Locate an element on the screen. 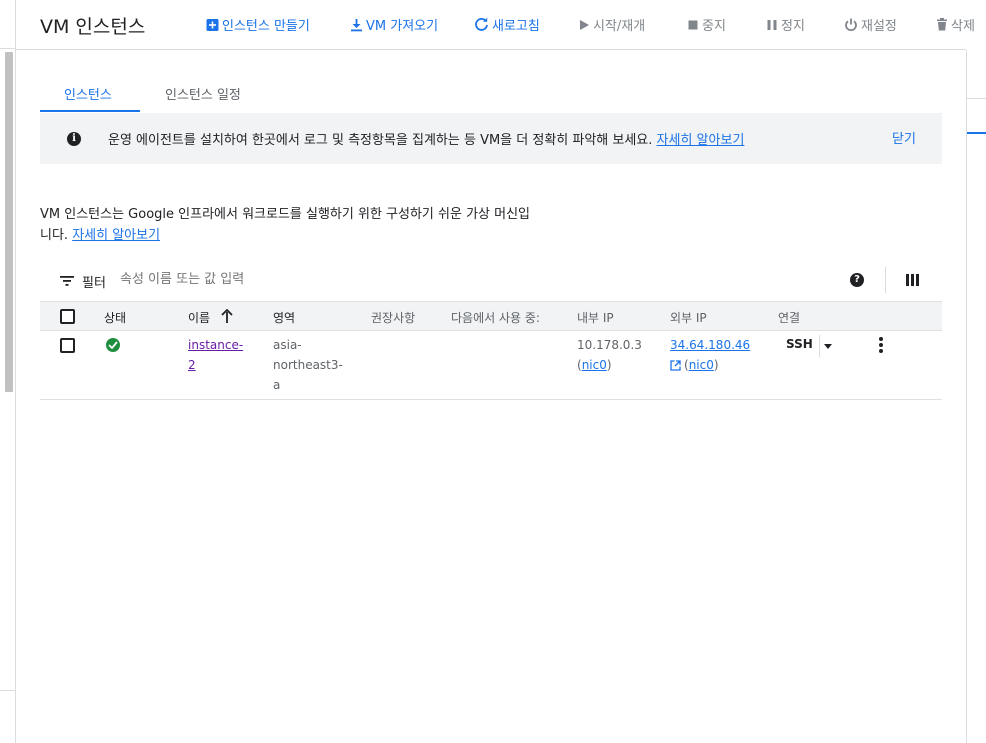 This screenshot has width=986, height=743. refresh-button: 새로고침 is located at coordinates (507, 24).